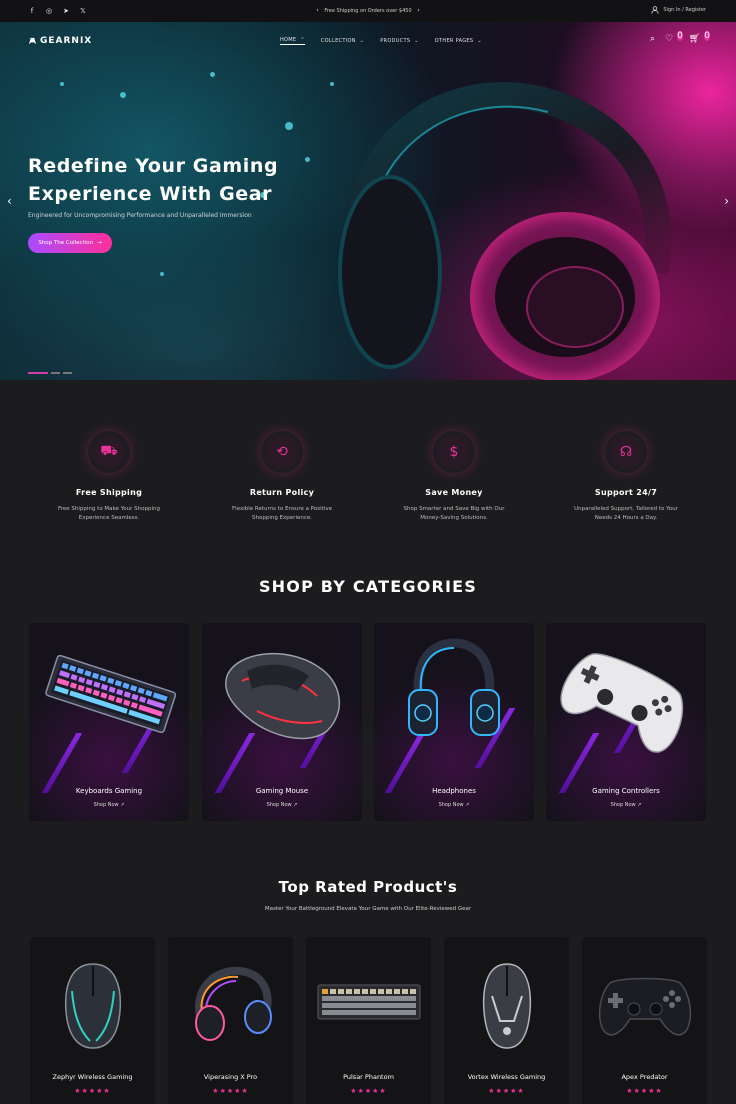  I want to click on slider-prev-icon: ‹, so click(9, 201).